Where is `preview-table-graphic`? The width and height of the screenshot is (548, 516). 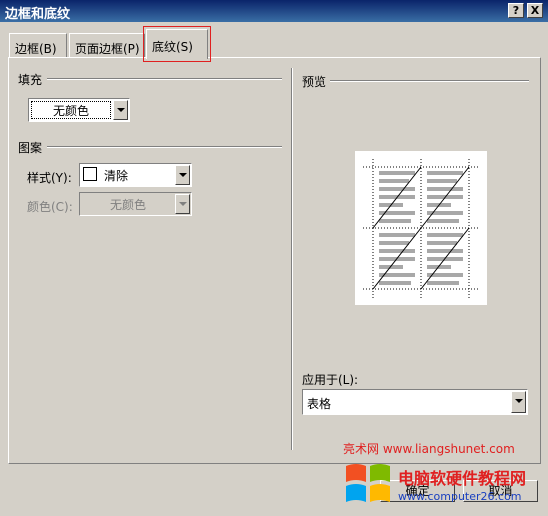
preview-table-graphic is located at coordinates (421, 229).